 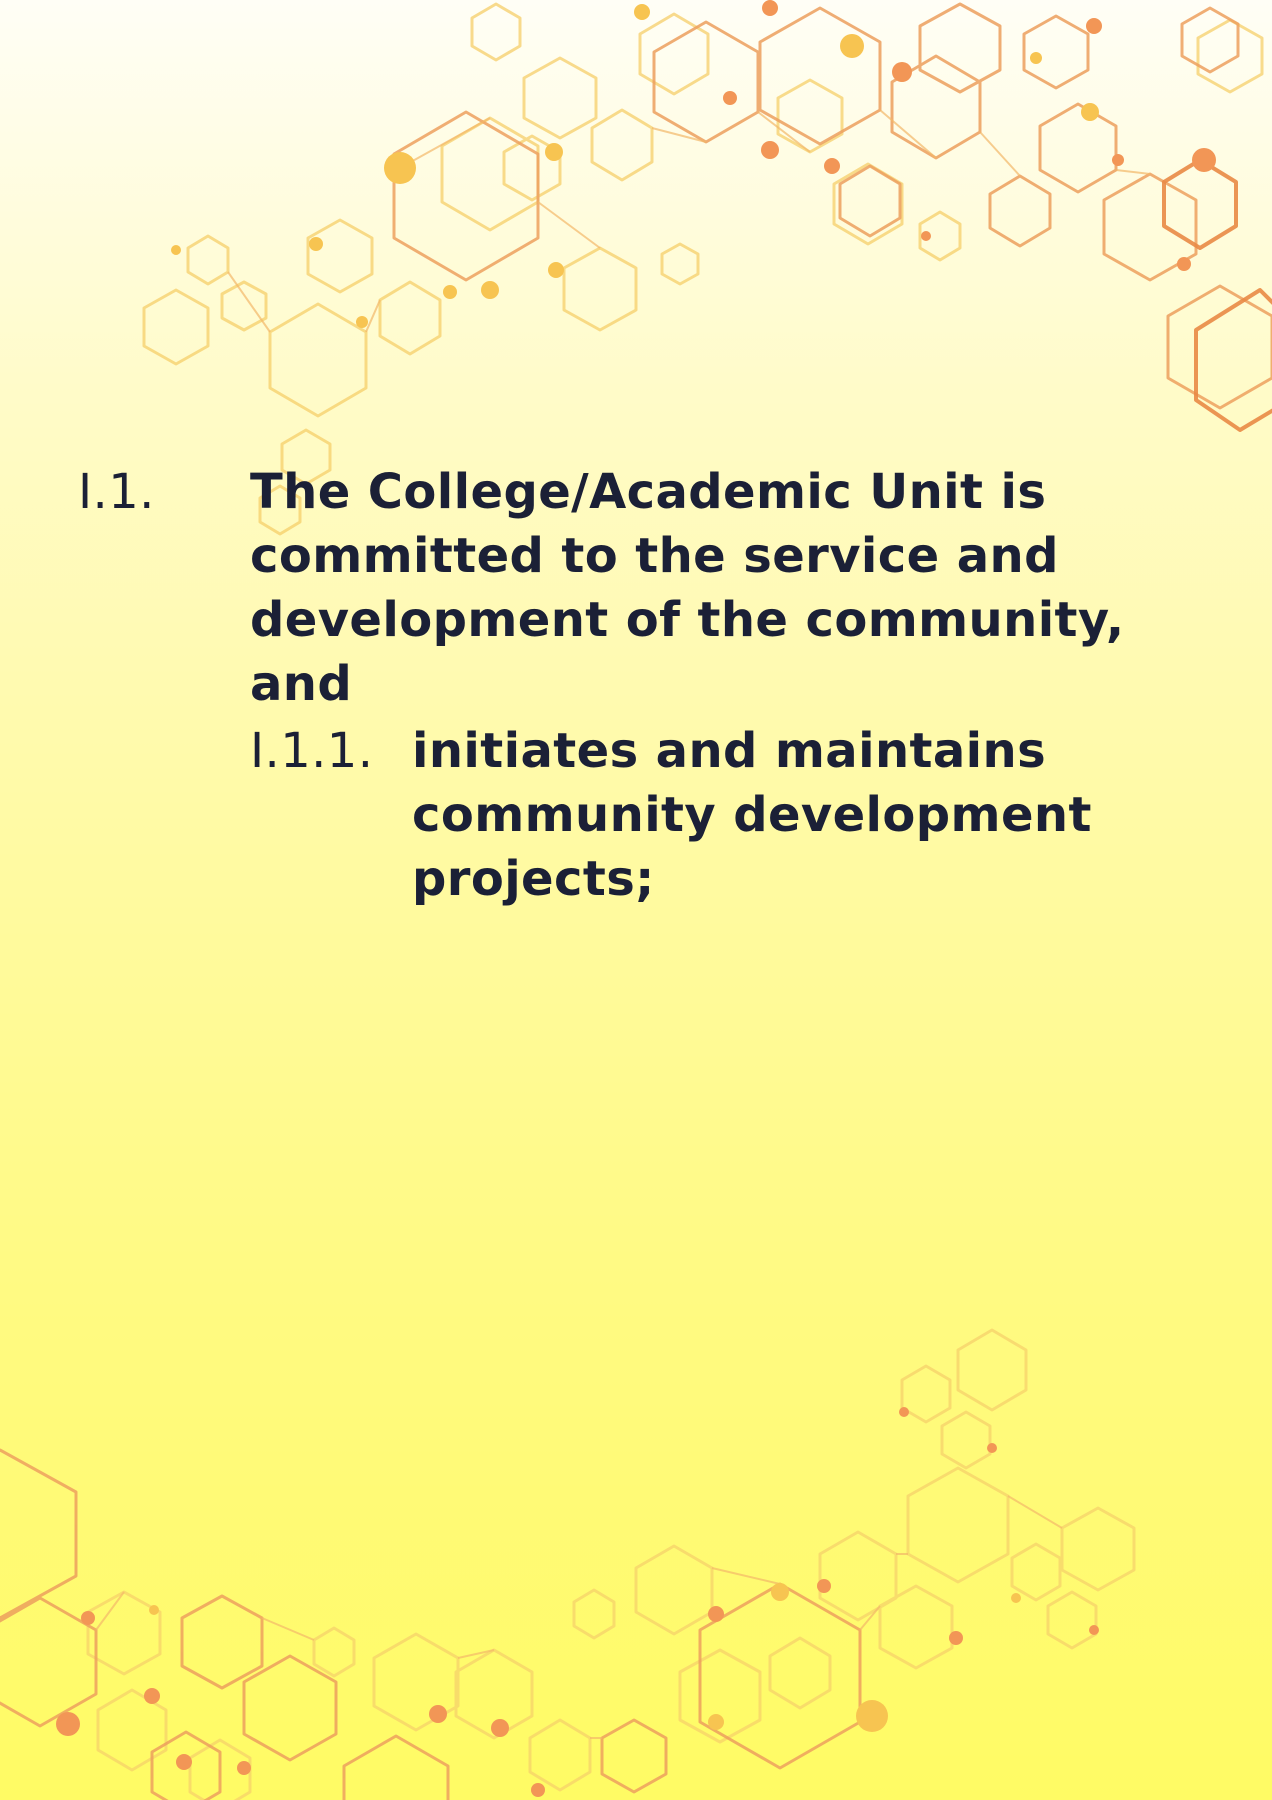 What do you see at coordinates (752, 815) in the screenshot?
I see `subsection-text-line: community development` at bounding box center [752, 815].